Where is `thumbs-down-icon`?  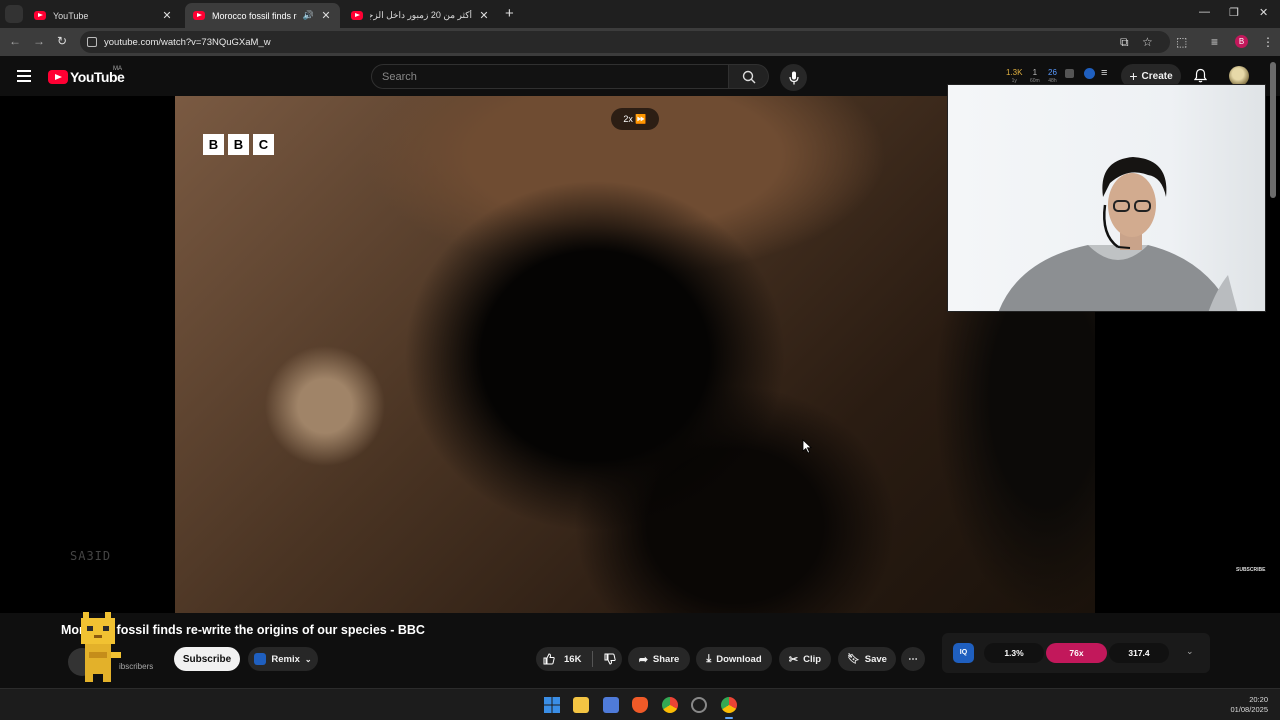 thumbs-down-icon is located at coordinates (610, 659).